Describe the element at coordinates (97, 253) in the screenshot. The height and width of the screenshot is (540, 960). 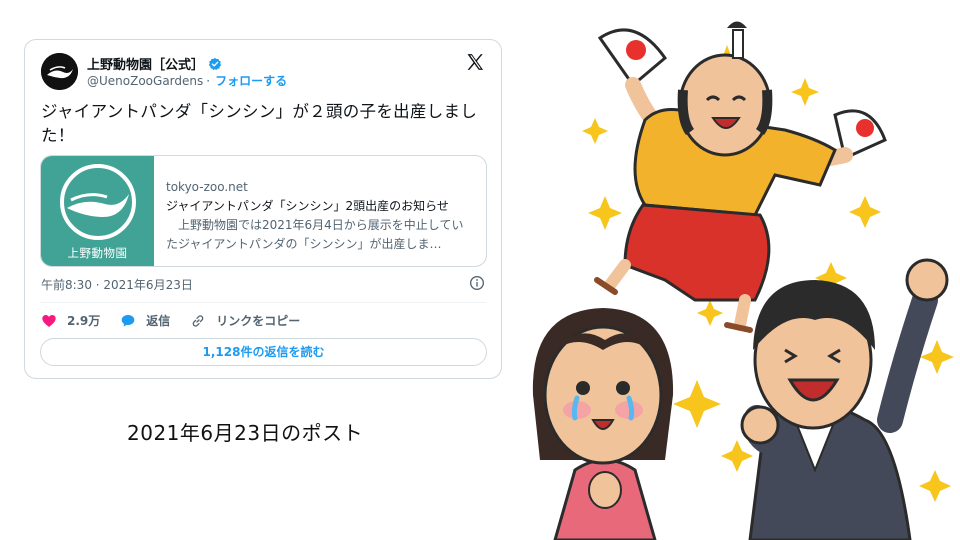
I see `thumbnail-label: 上野動物園` at that location.